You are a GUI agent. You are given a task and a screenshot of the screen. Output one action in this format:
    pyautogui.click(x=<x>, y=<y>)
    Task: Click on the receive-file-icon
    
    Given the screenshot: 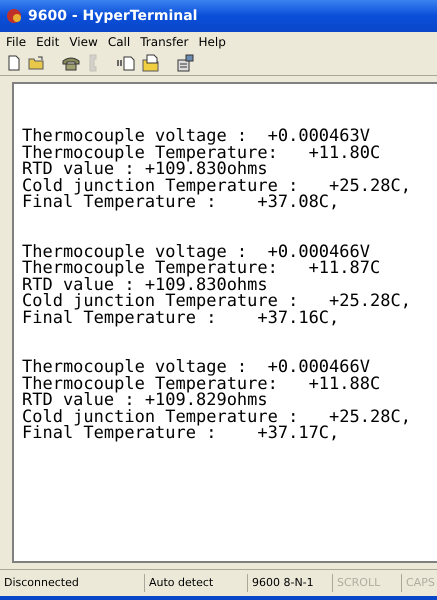 What is the action you would take?
    pyautogui.click(x=151, y=63)
    